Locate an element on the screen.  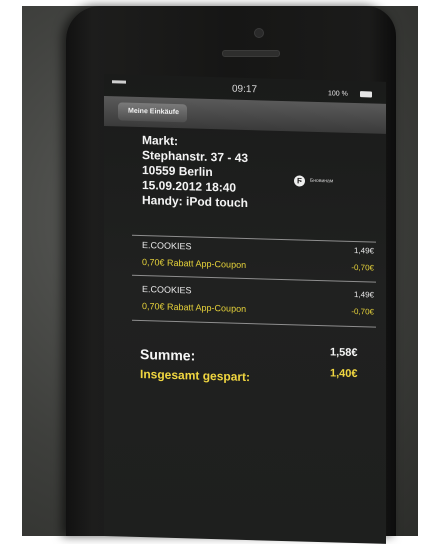
status-time: 09:17 is located at coordinates (245, 89).